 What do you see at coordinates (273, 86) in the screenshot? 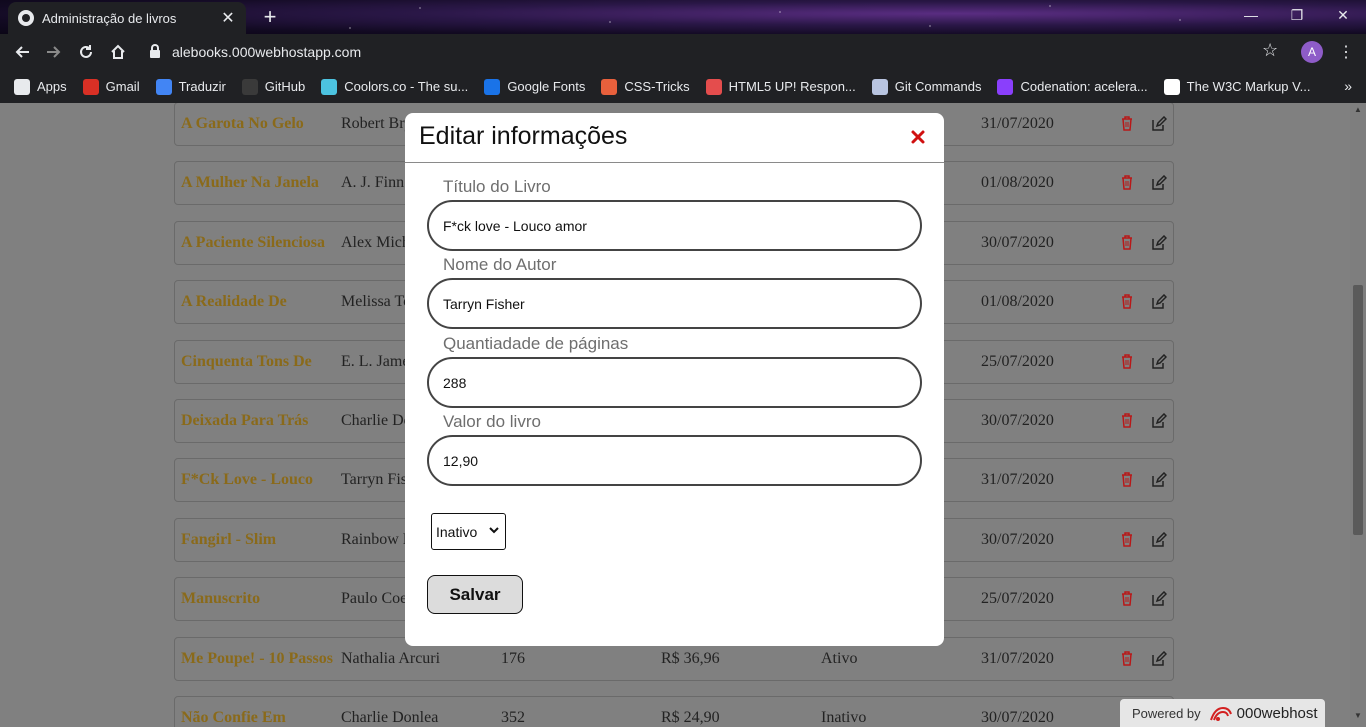
I see `bookmark-item: GitHub` at bounding box center [273, 86].